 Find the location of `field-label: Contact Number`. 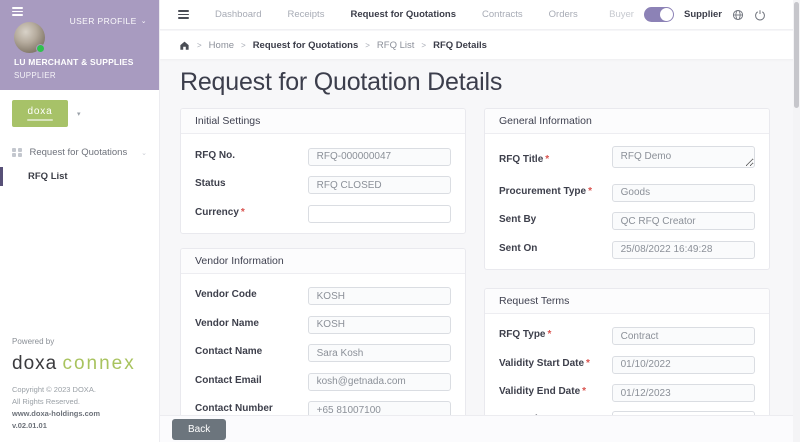

field-label: Contact Number is located at coordinates (234, 409).